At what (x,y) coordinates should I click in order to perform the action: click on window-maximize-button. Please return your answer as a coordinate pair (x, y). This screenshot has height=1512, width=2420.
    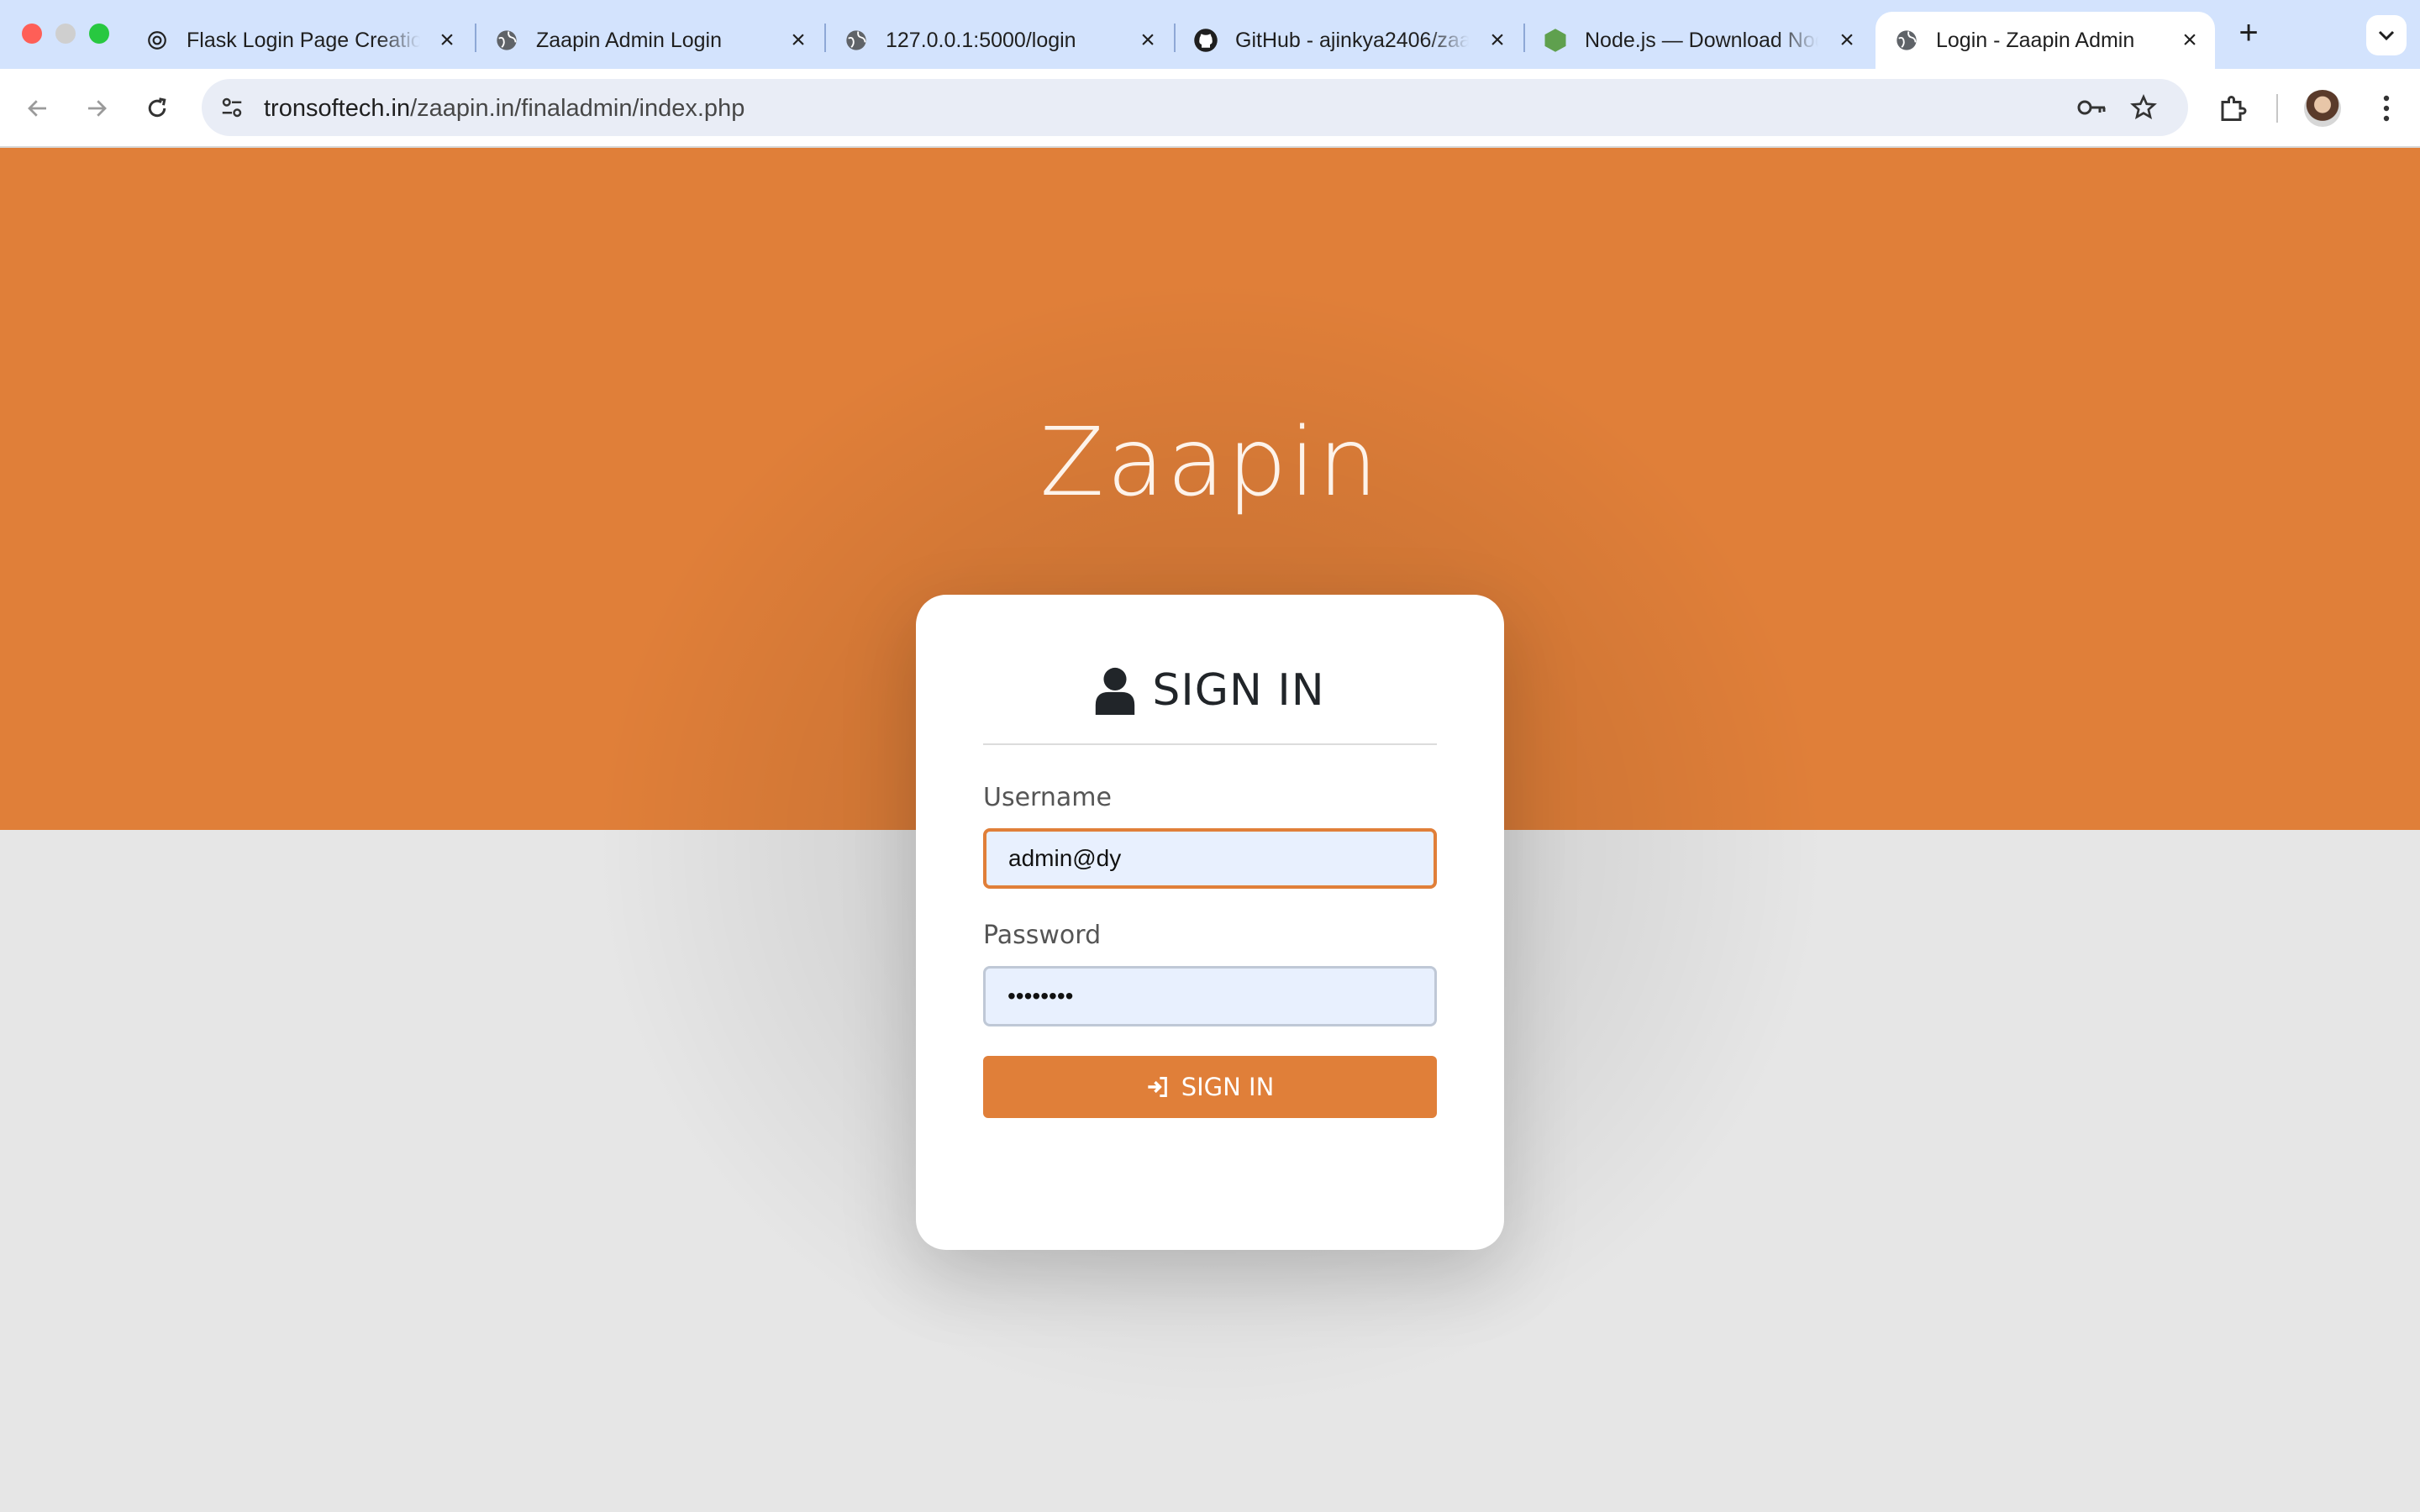
    Looking at the image, I should click on (99, 34).